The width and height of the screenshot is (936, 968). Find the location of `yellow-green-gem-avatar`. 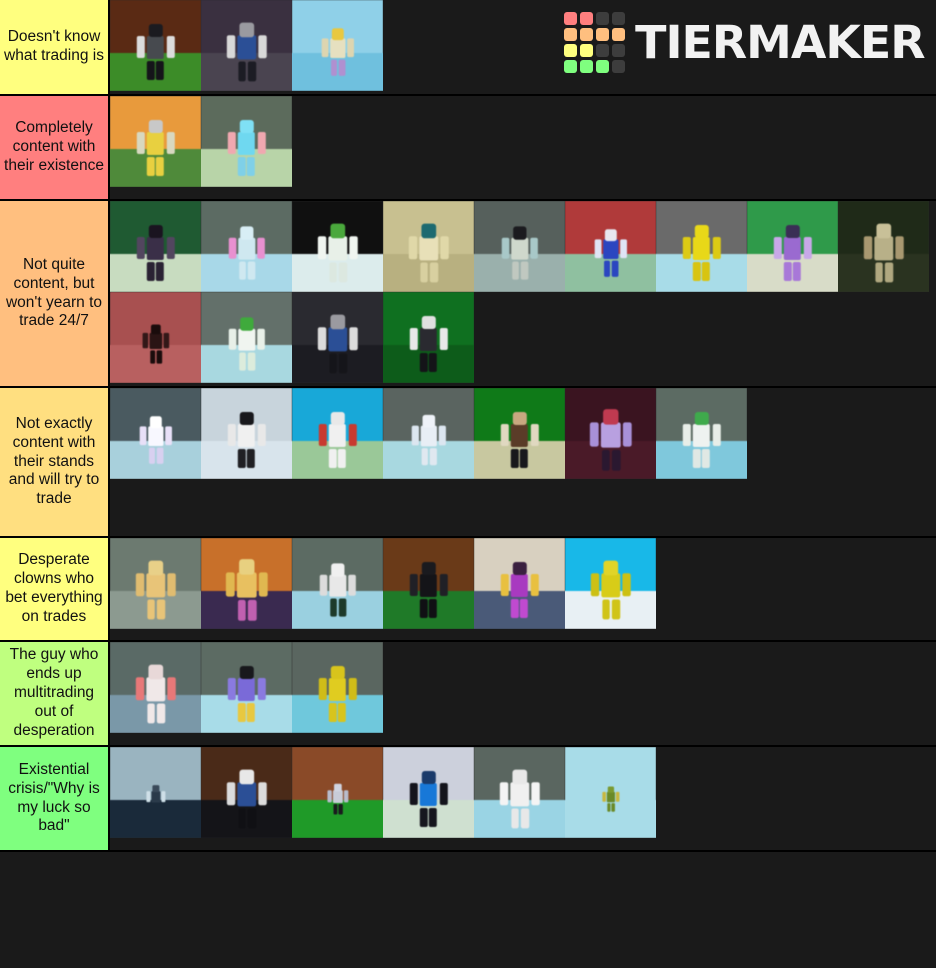

yellow-green-gem-avatar is located at coordinates (337, 687).